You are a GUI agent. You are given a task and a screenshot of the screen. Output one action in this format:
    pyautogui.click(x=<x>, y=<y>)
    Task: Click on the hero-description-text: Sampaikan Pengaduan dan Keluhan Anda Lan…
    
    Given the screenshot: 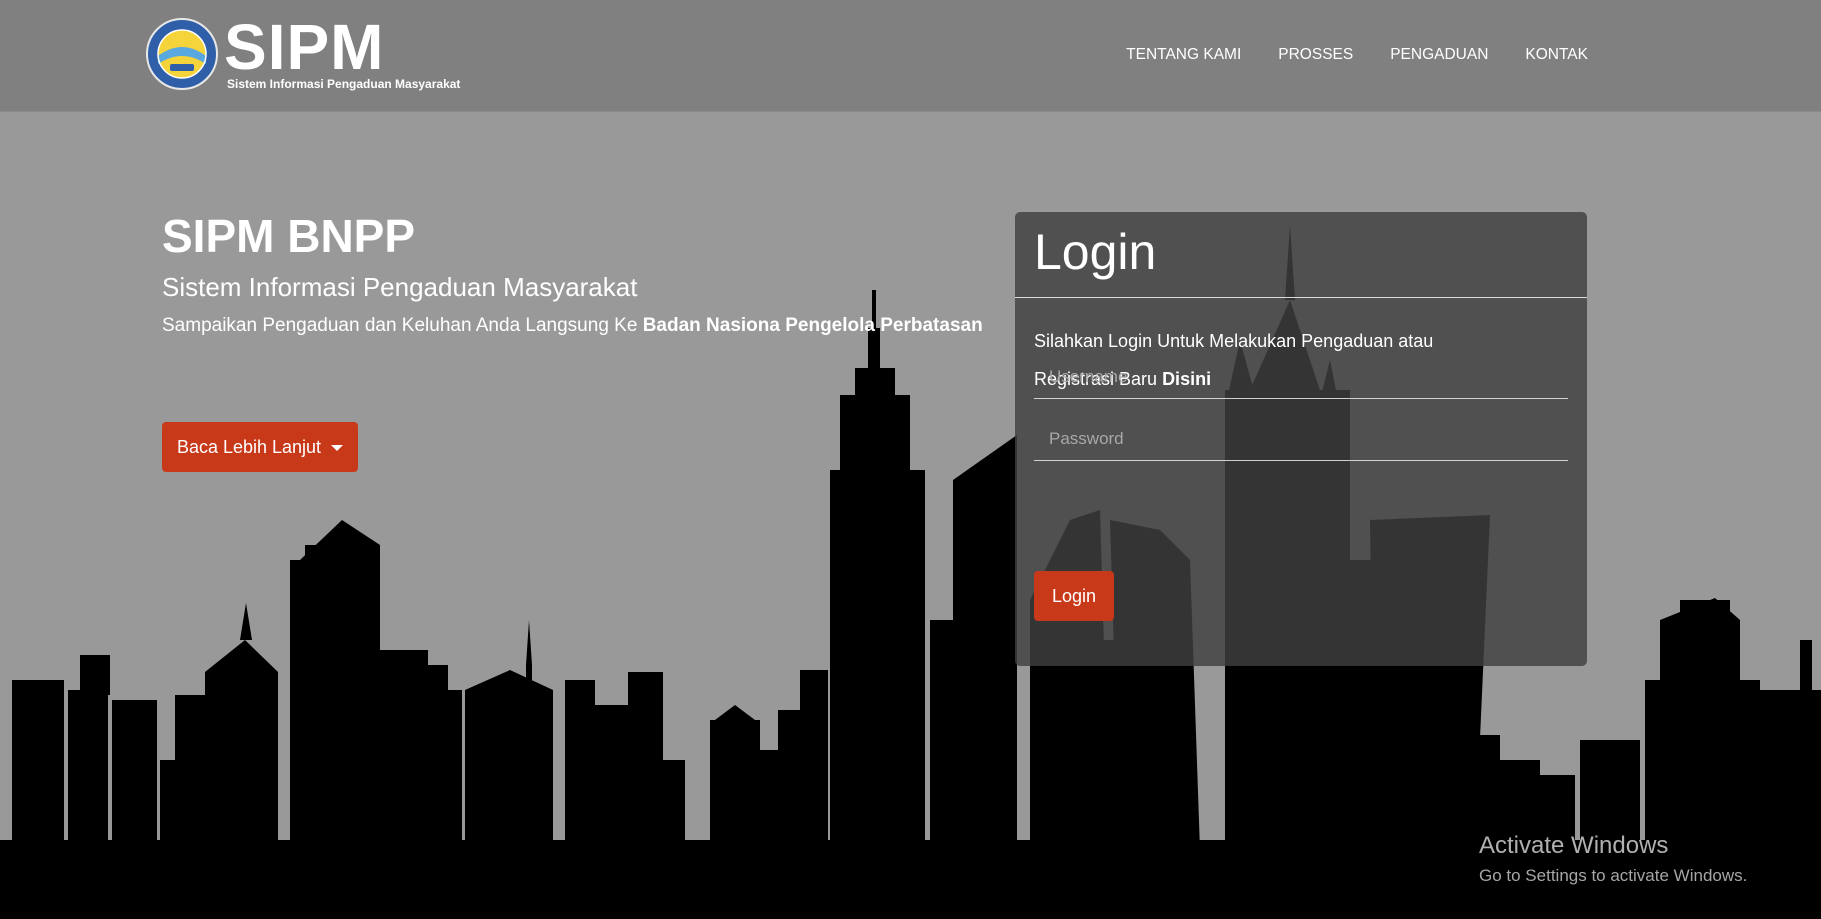 What is the action you would take?
    pyautogui.click(x=400, y=325)
    